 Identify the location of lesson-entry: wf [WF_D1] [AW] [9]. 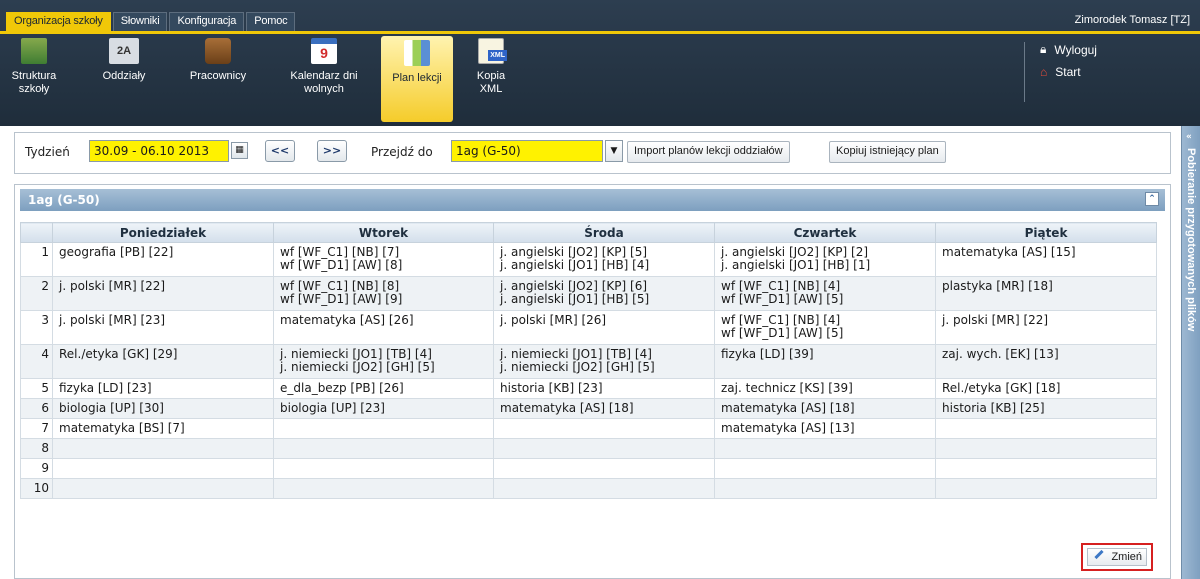
(341, 299).